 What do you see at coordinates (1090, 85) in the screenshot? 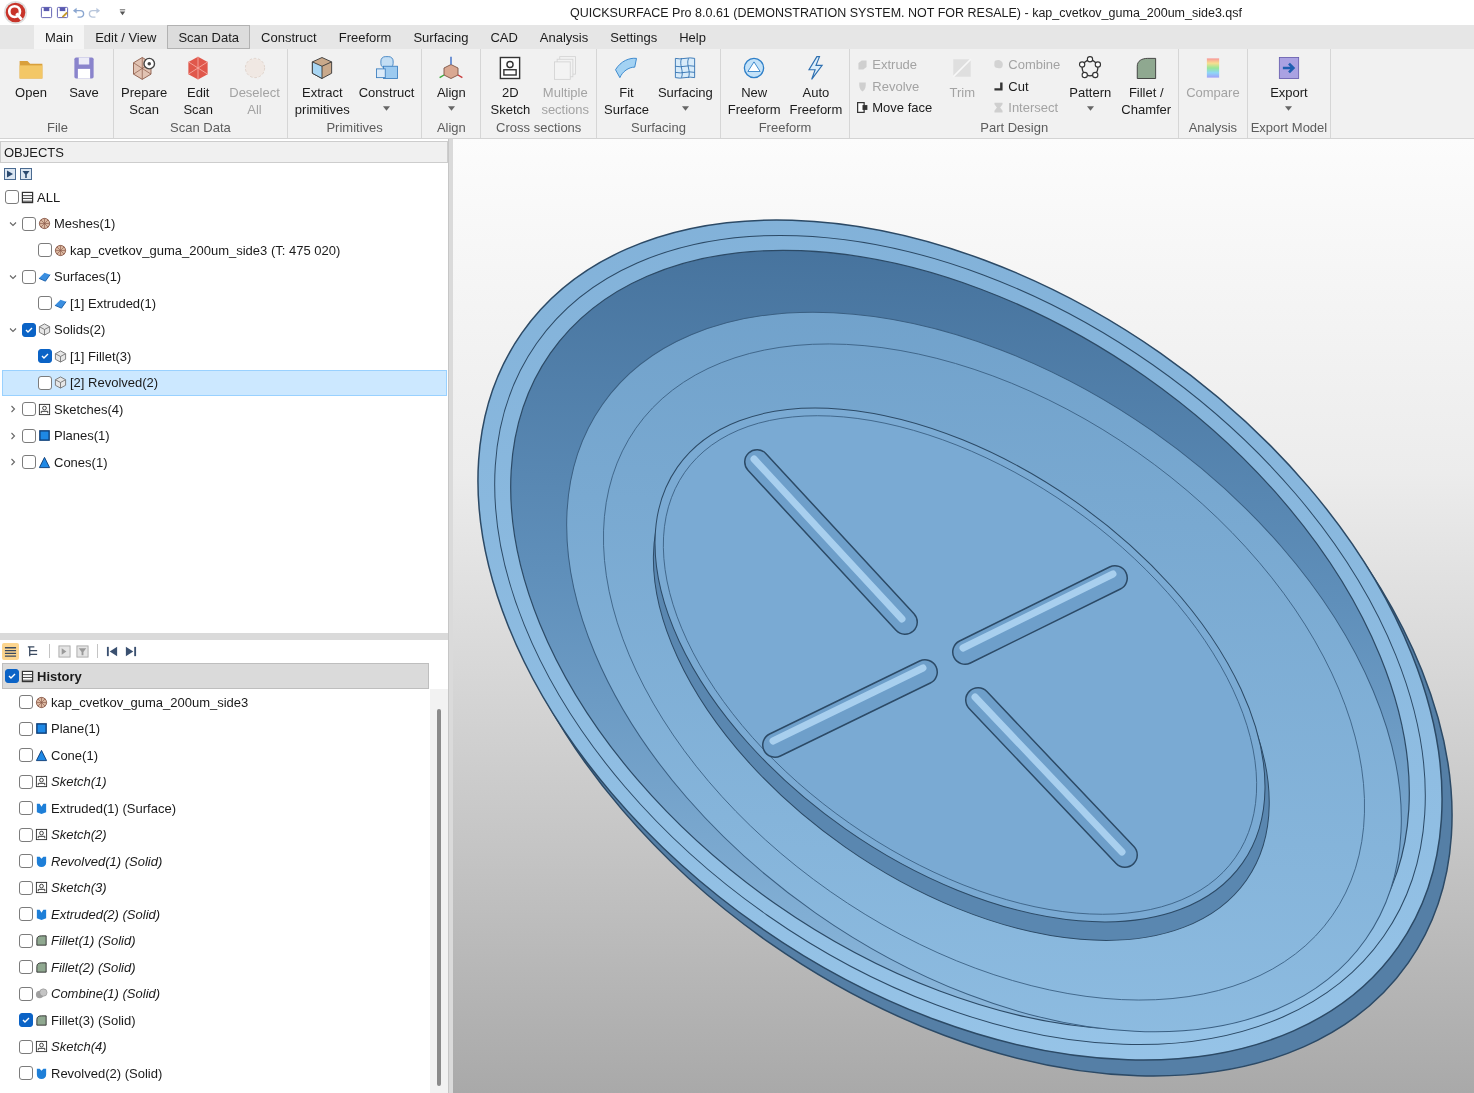
I see `pattern-button: Pattern` at bounding box center [1090, 85].